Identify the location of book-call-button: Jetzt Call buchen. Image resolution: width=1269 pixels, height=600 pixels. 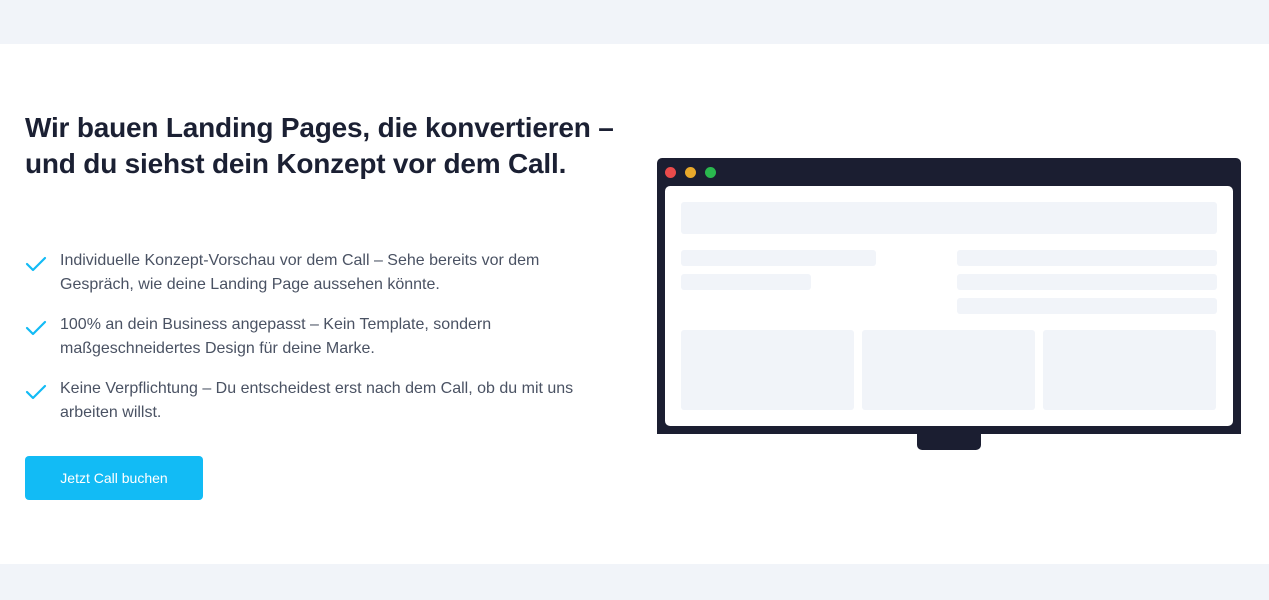
(114, 478).